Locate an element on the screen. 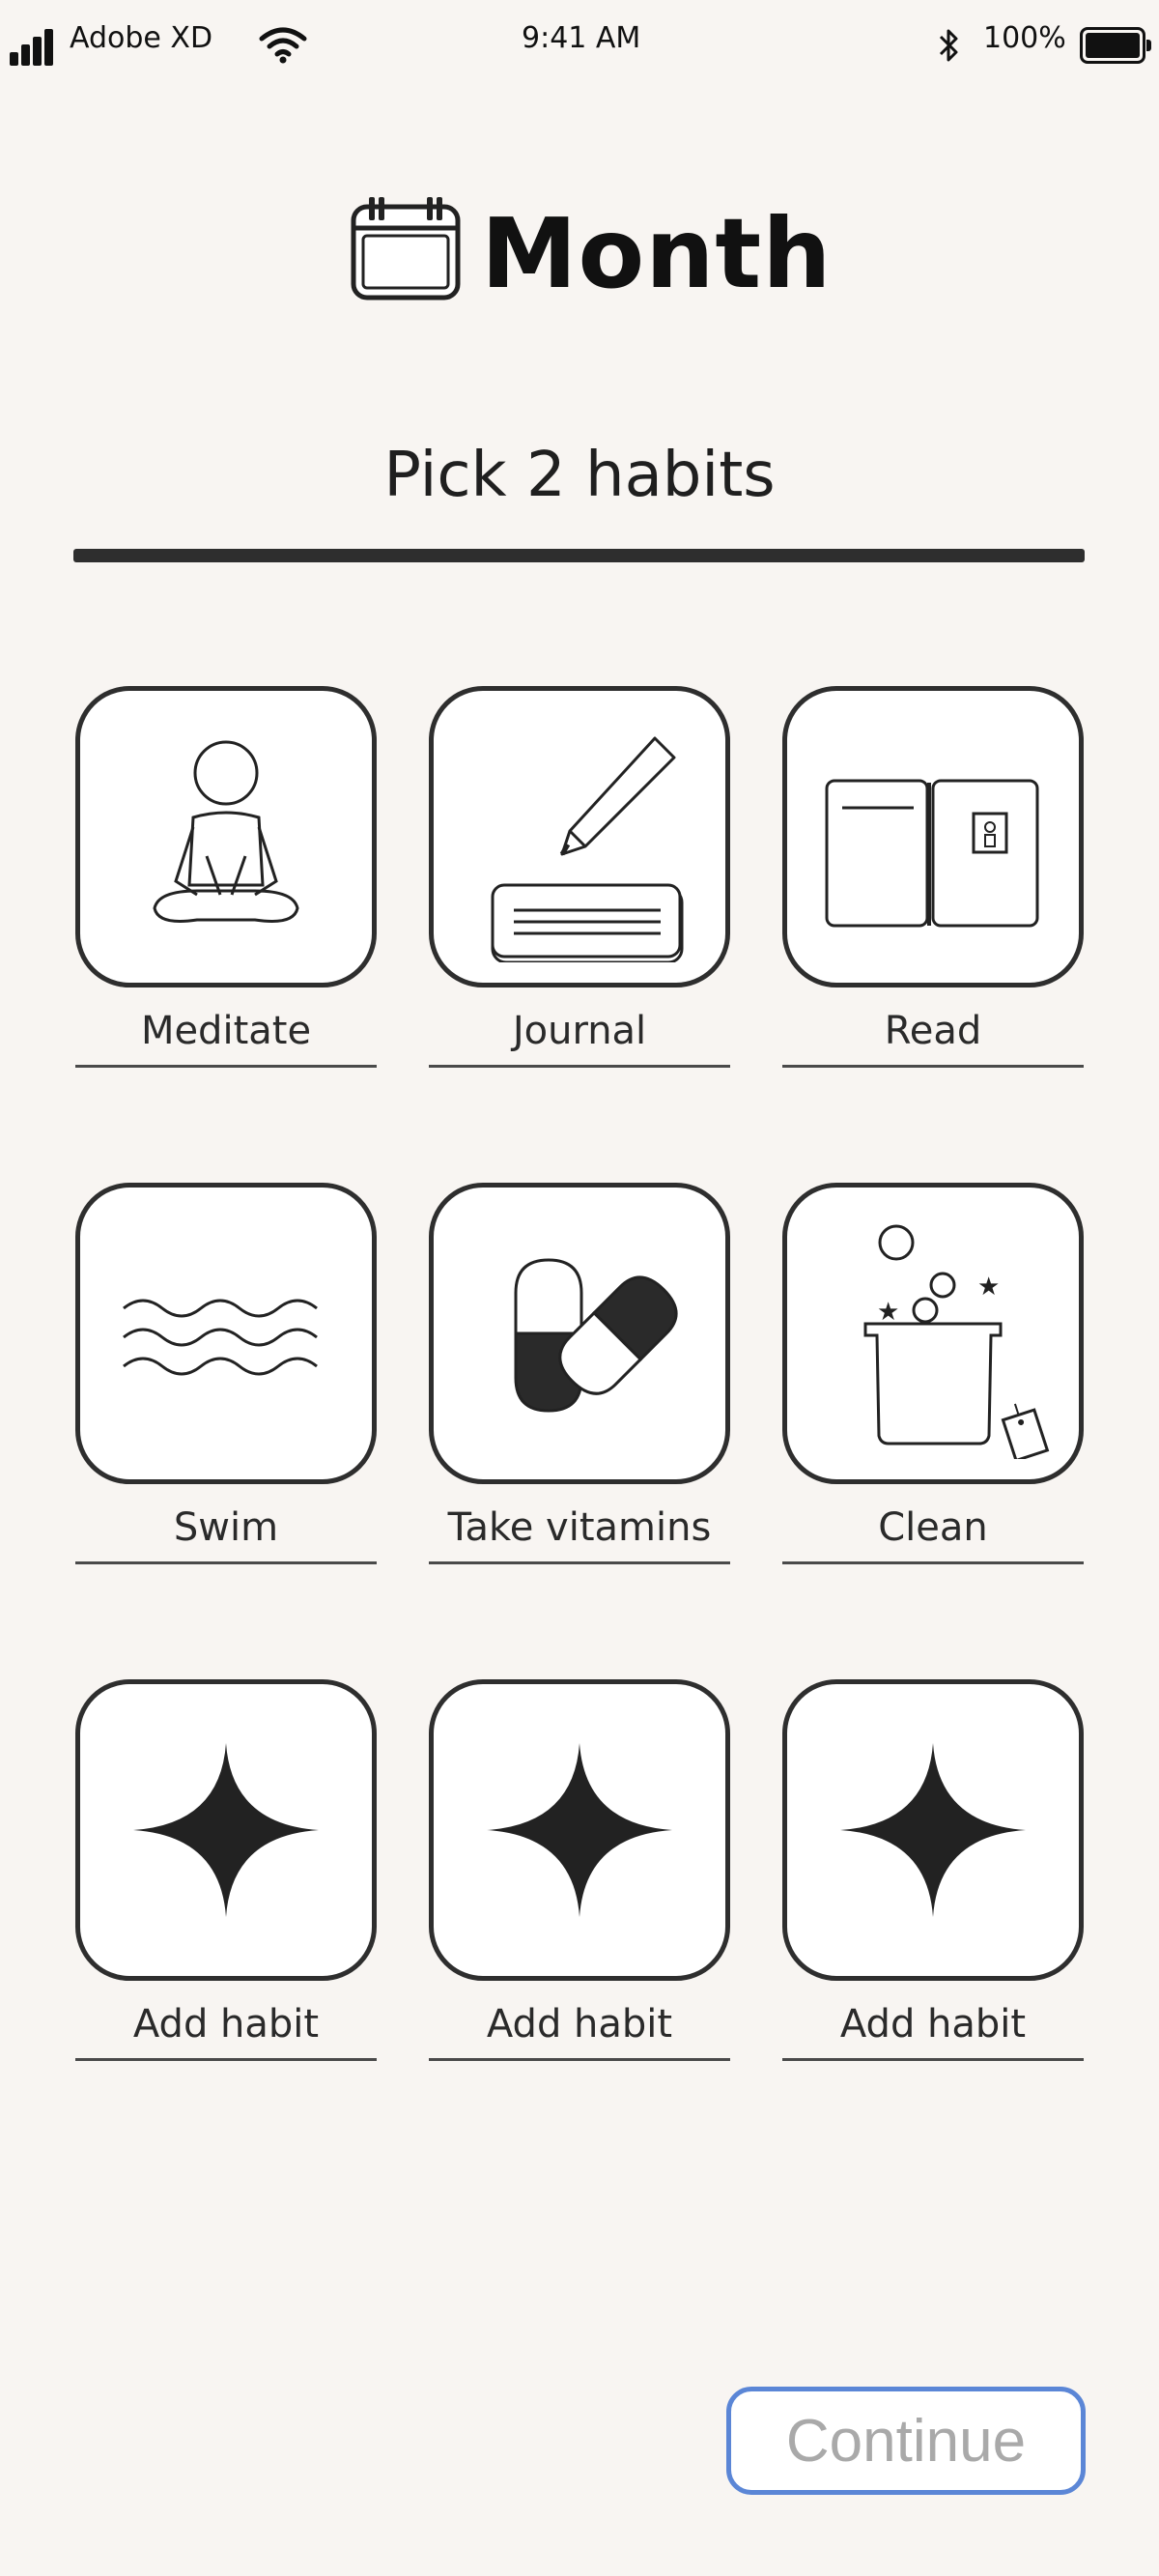 Image resolution: width=1159 pixels, height=2576 pixels. page-header: Month is located at coordinates (579, 252).